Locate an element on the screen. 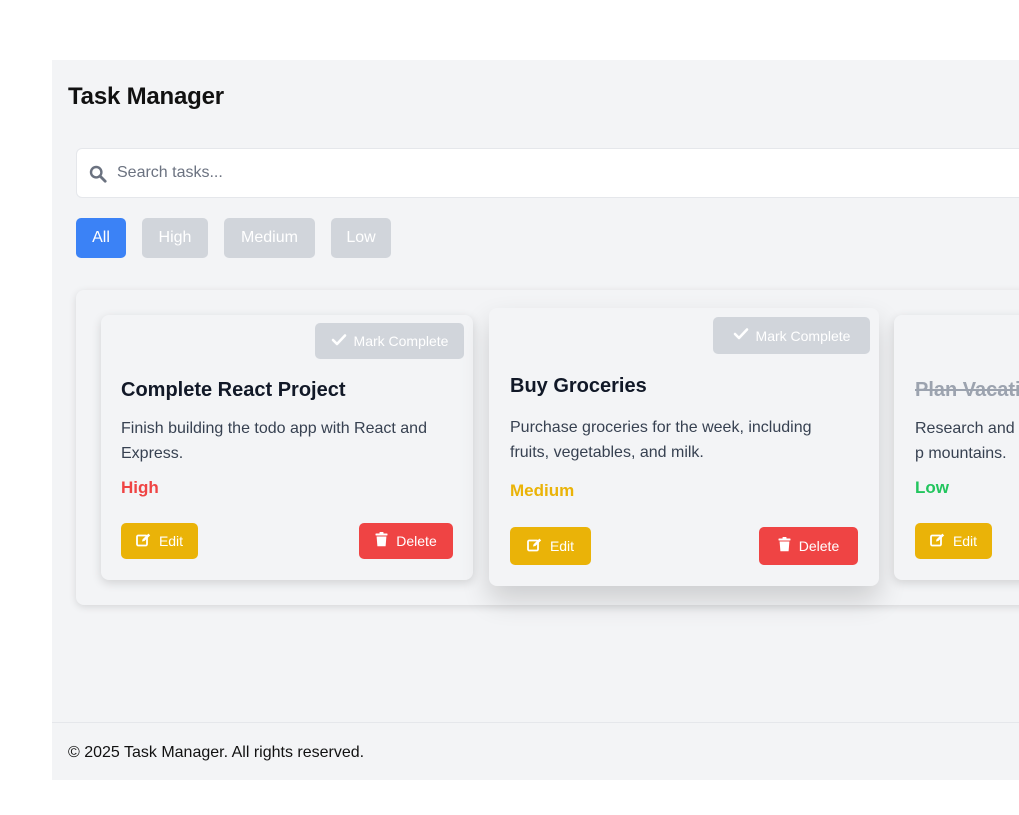 The width and height of the screenshot is (1019, 815). footer-divider is located at coordinates (535, 722).